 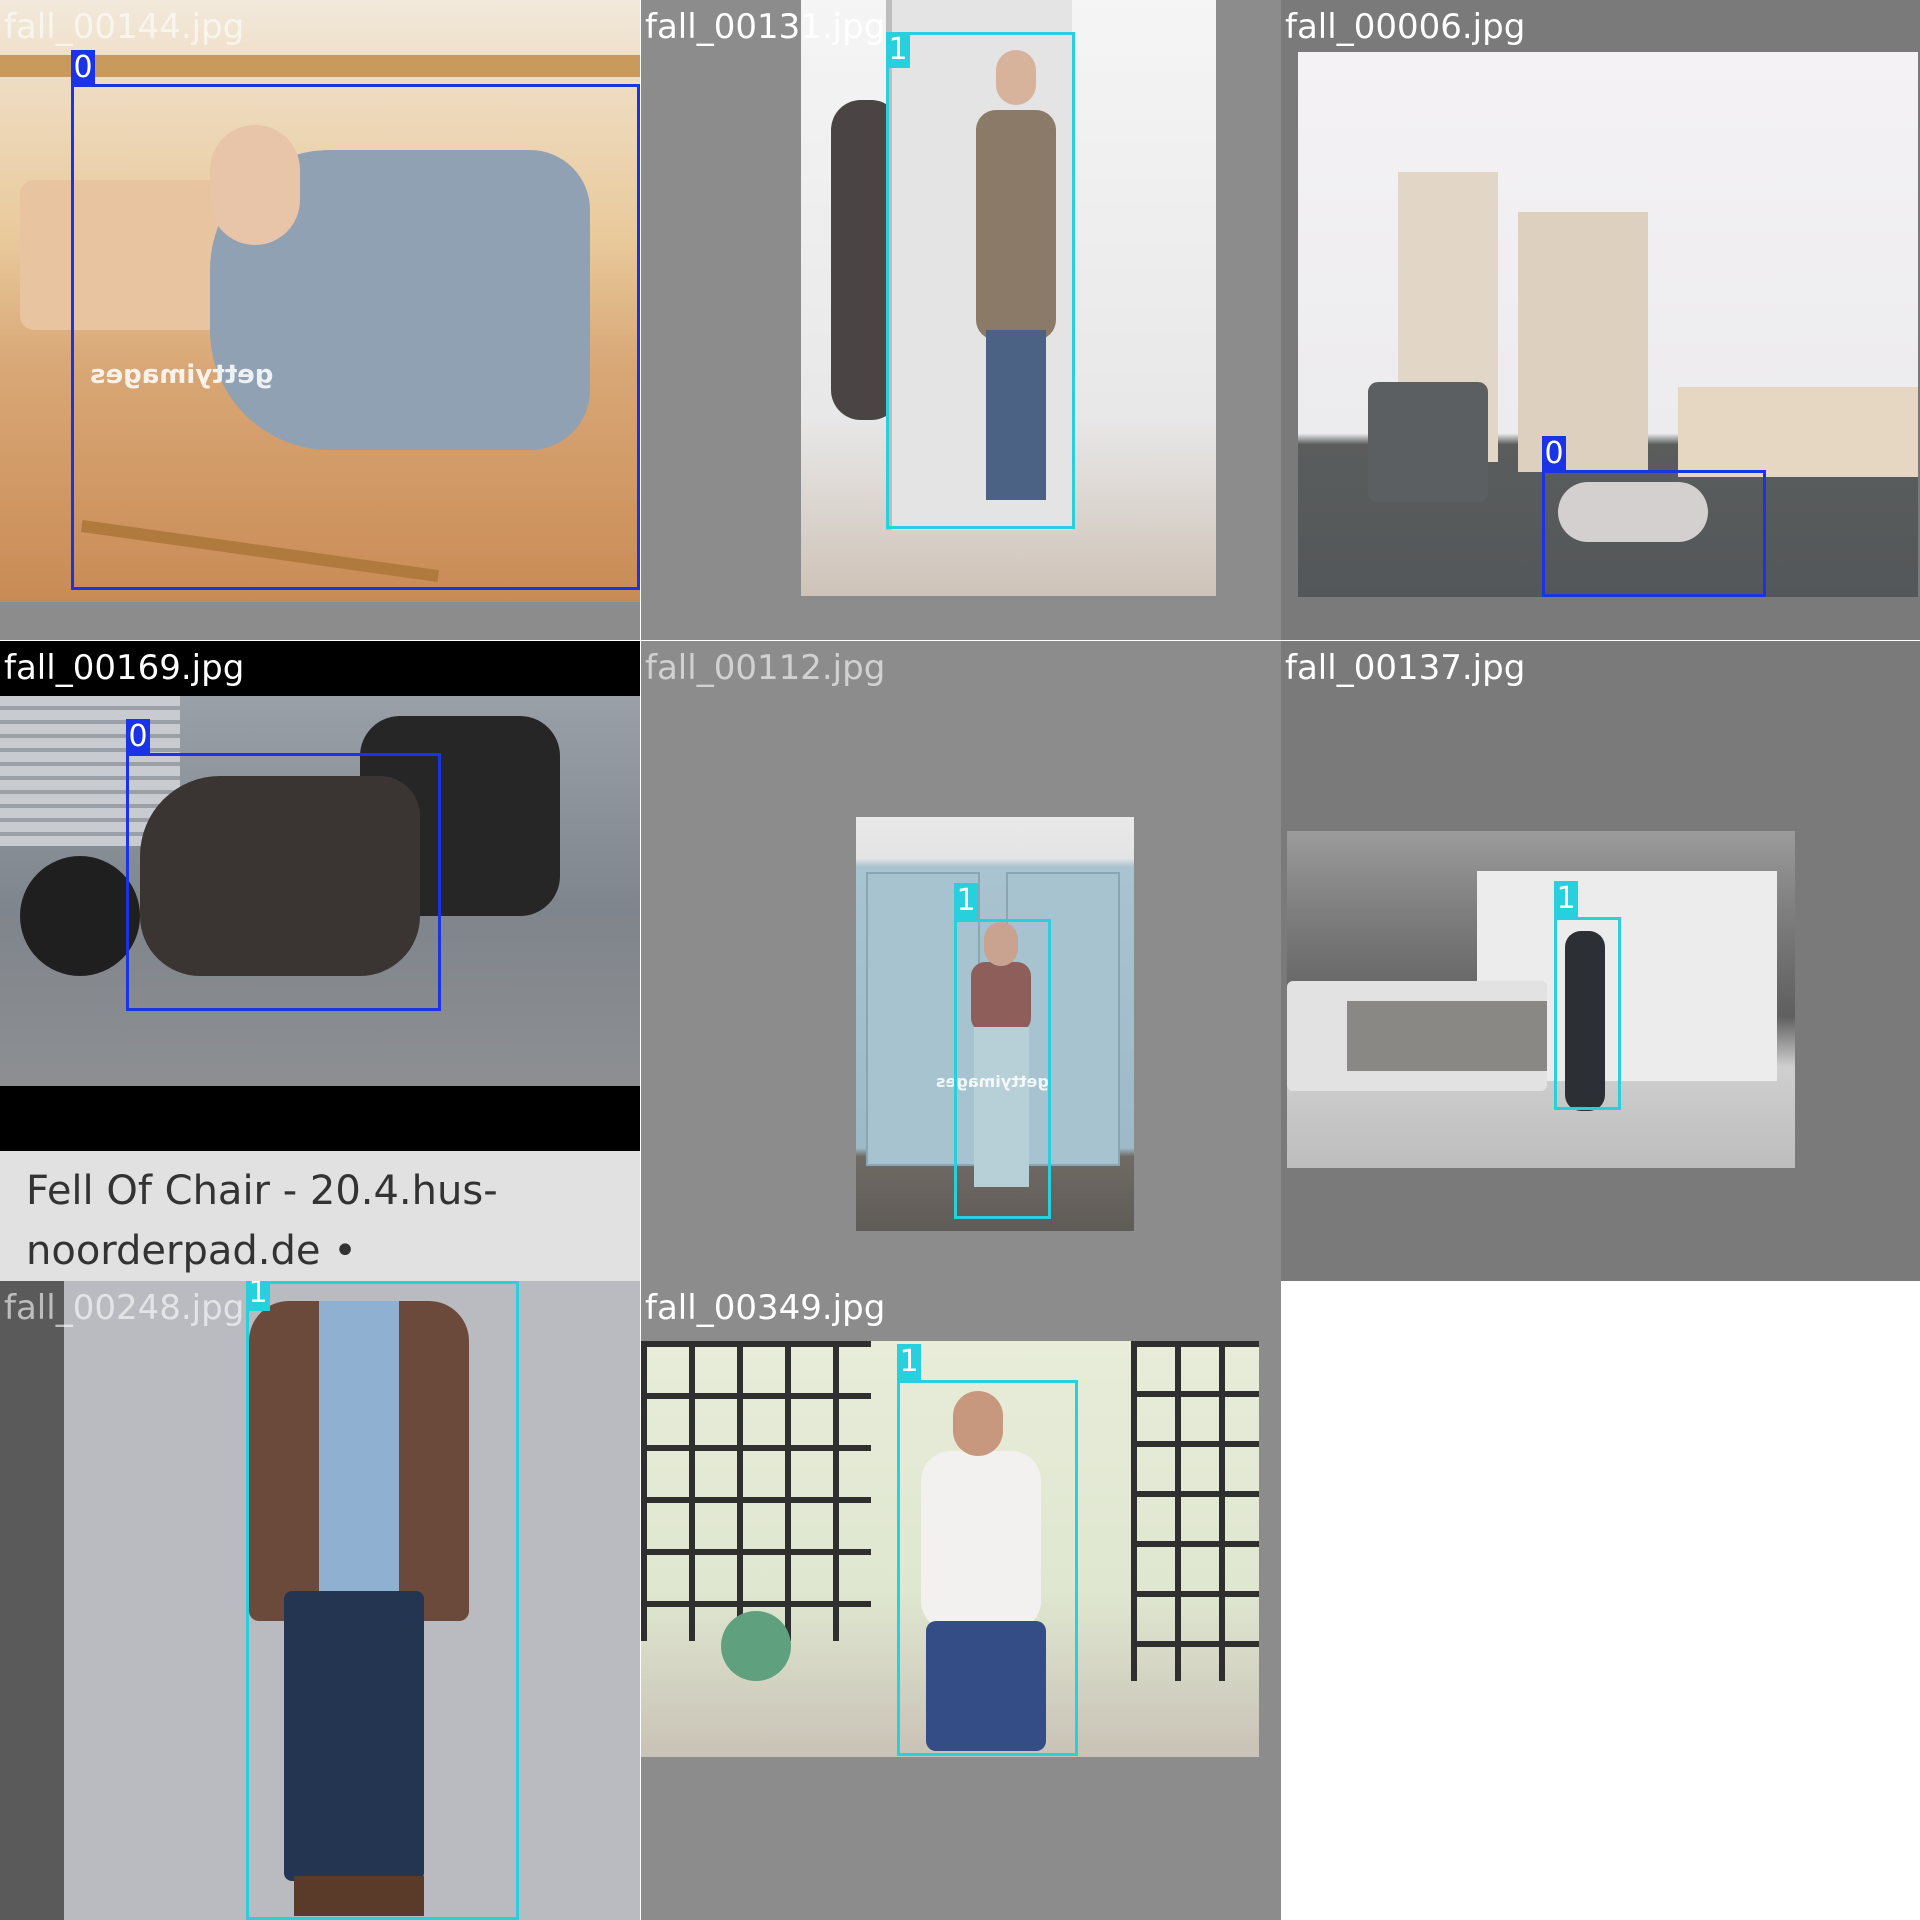 I want to click on file-name-label: fall_00144.jpg, so click(x=124, y=27).